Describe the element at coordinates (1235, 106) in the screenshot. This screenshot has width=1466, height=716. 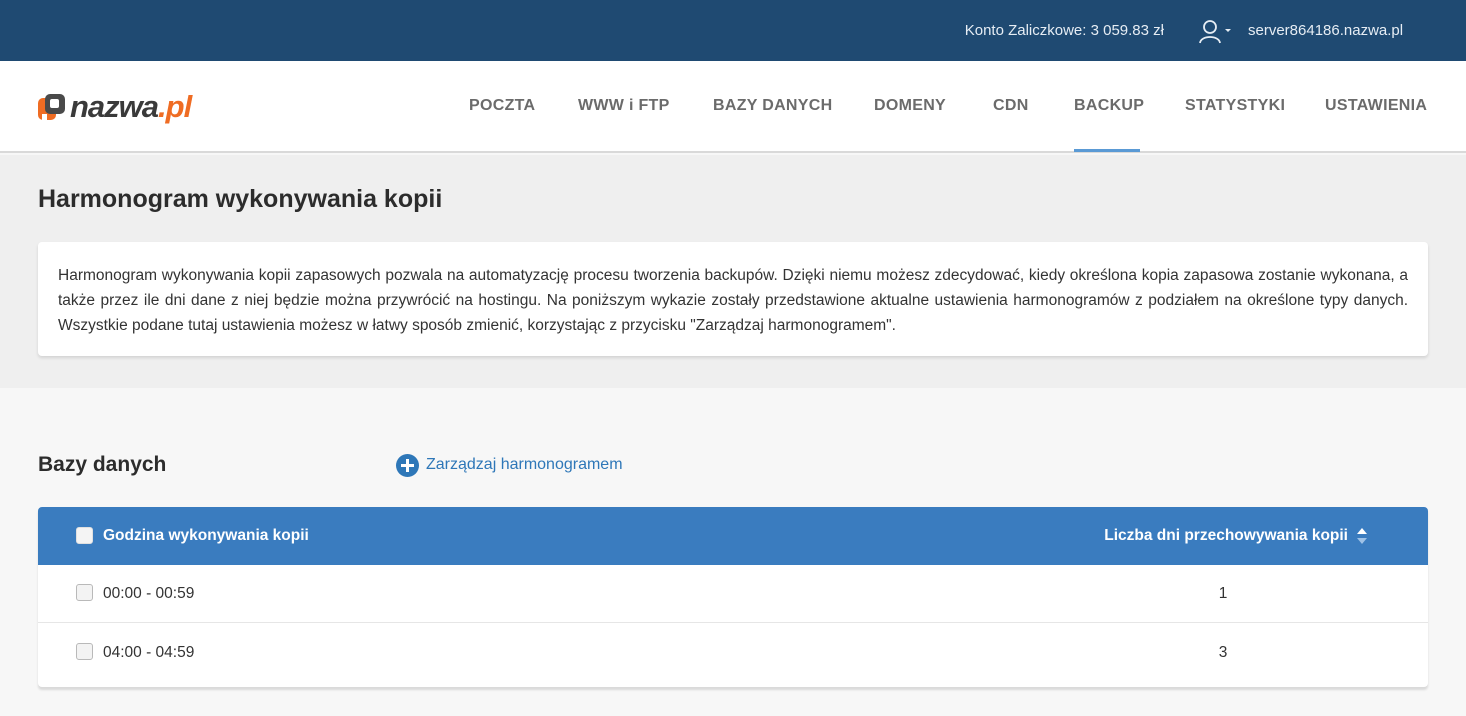
I see `nav-statystyki: STATYSTYKI` at that location.